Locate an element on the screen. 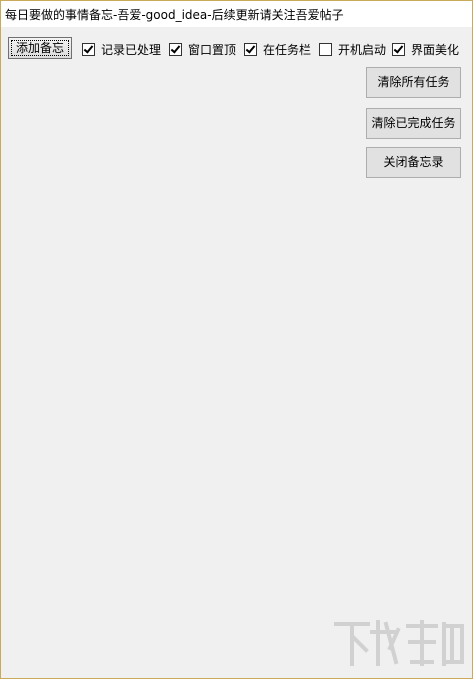 This screenshot has width=473, height=679. checkbox-label: 界面美化 is located at coordinates (435, 49).